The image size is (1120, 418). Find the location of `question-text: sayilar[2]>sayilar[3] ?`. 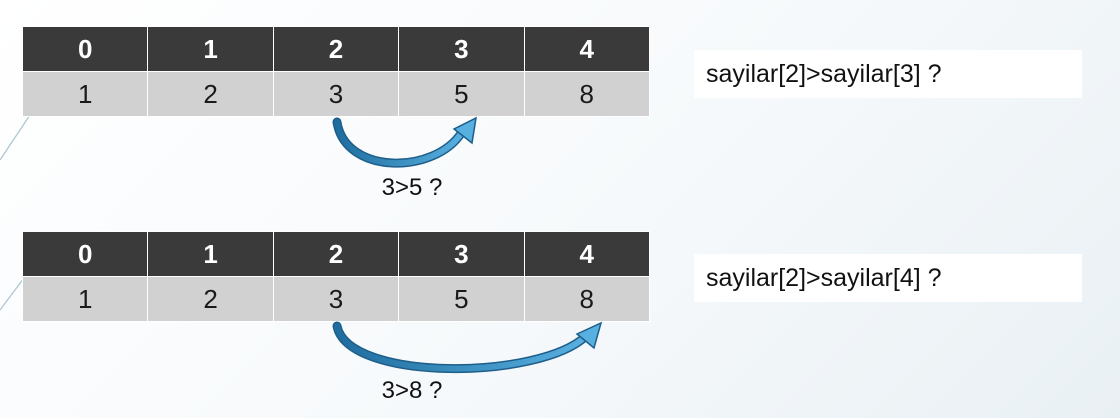

question-text: sayilar[2]>sayilar[3] ? is located at coordinates (824, 73).